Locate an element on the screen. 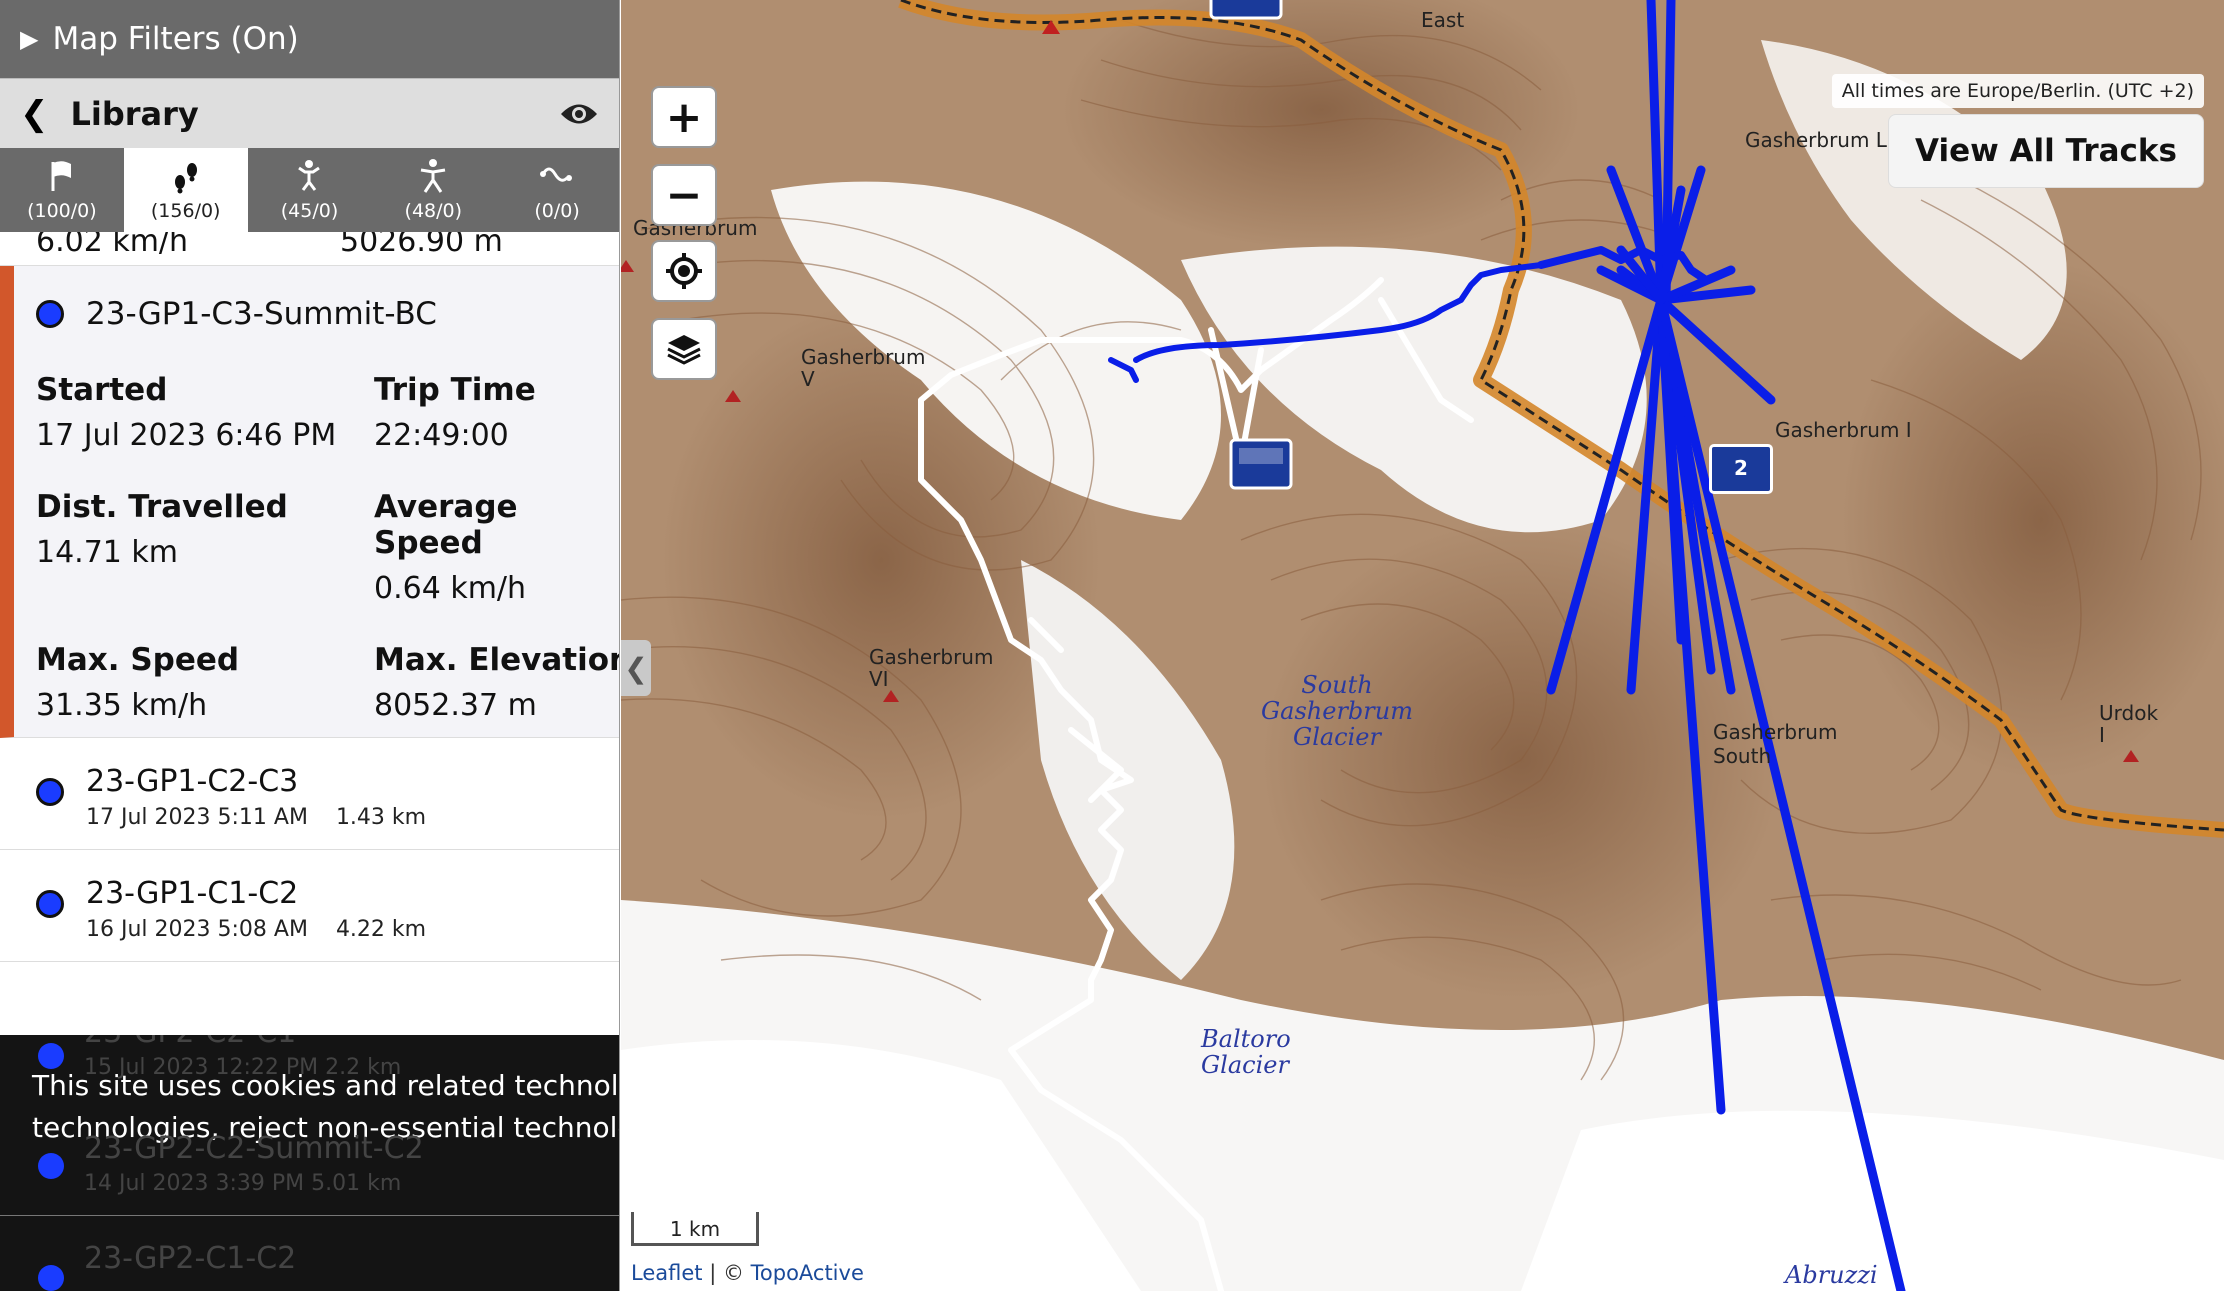  timezone-note: All times are Europe/Berlin. (UTC +2) is located at coordinates (2017, 91).